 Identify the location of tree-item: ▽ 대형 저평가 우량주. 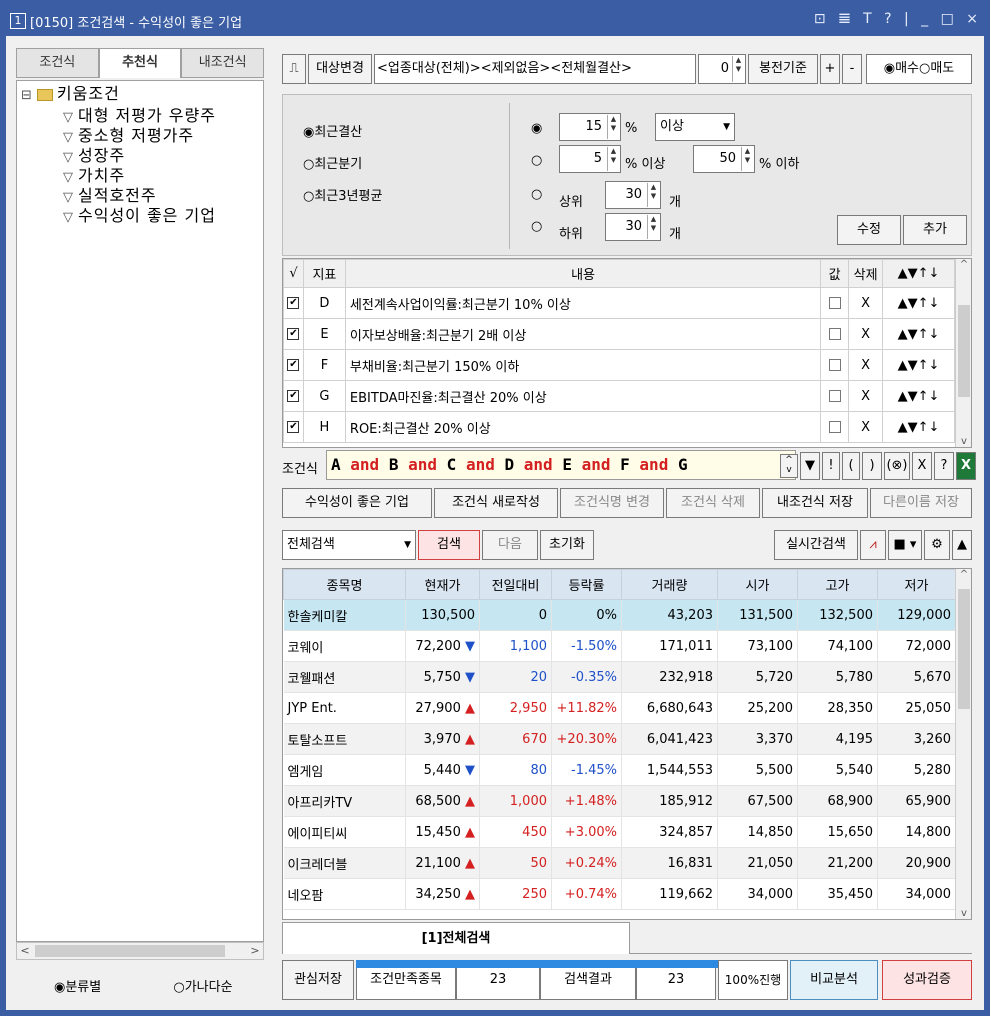
(139, 117).